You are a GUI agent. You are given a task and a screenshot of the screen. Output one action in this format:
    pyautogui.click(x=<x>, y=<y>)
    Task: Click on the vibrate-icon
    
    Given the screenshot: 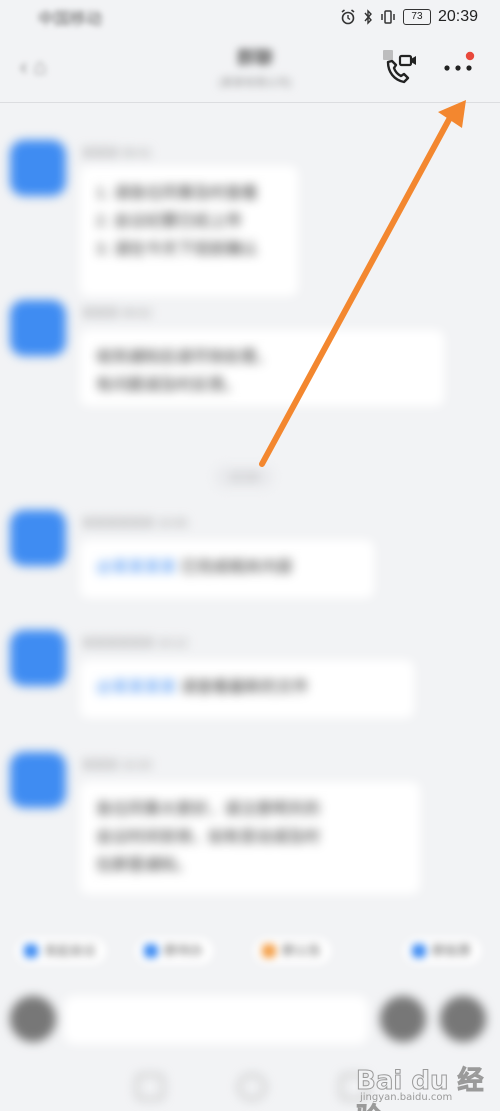 What is the action you would take?
    pyautogui.click(x=388, y=17)
    